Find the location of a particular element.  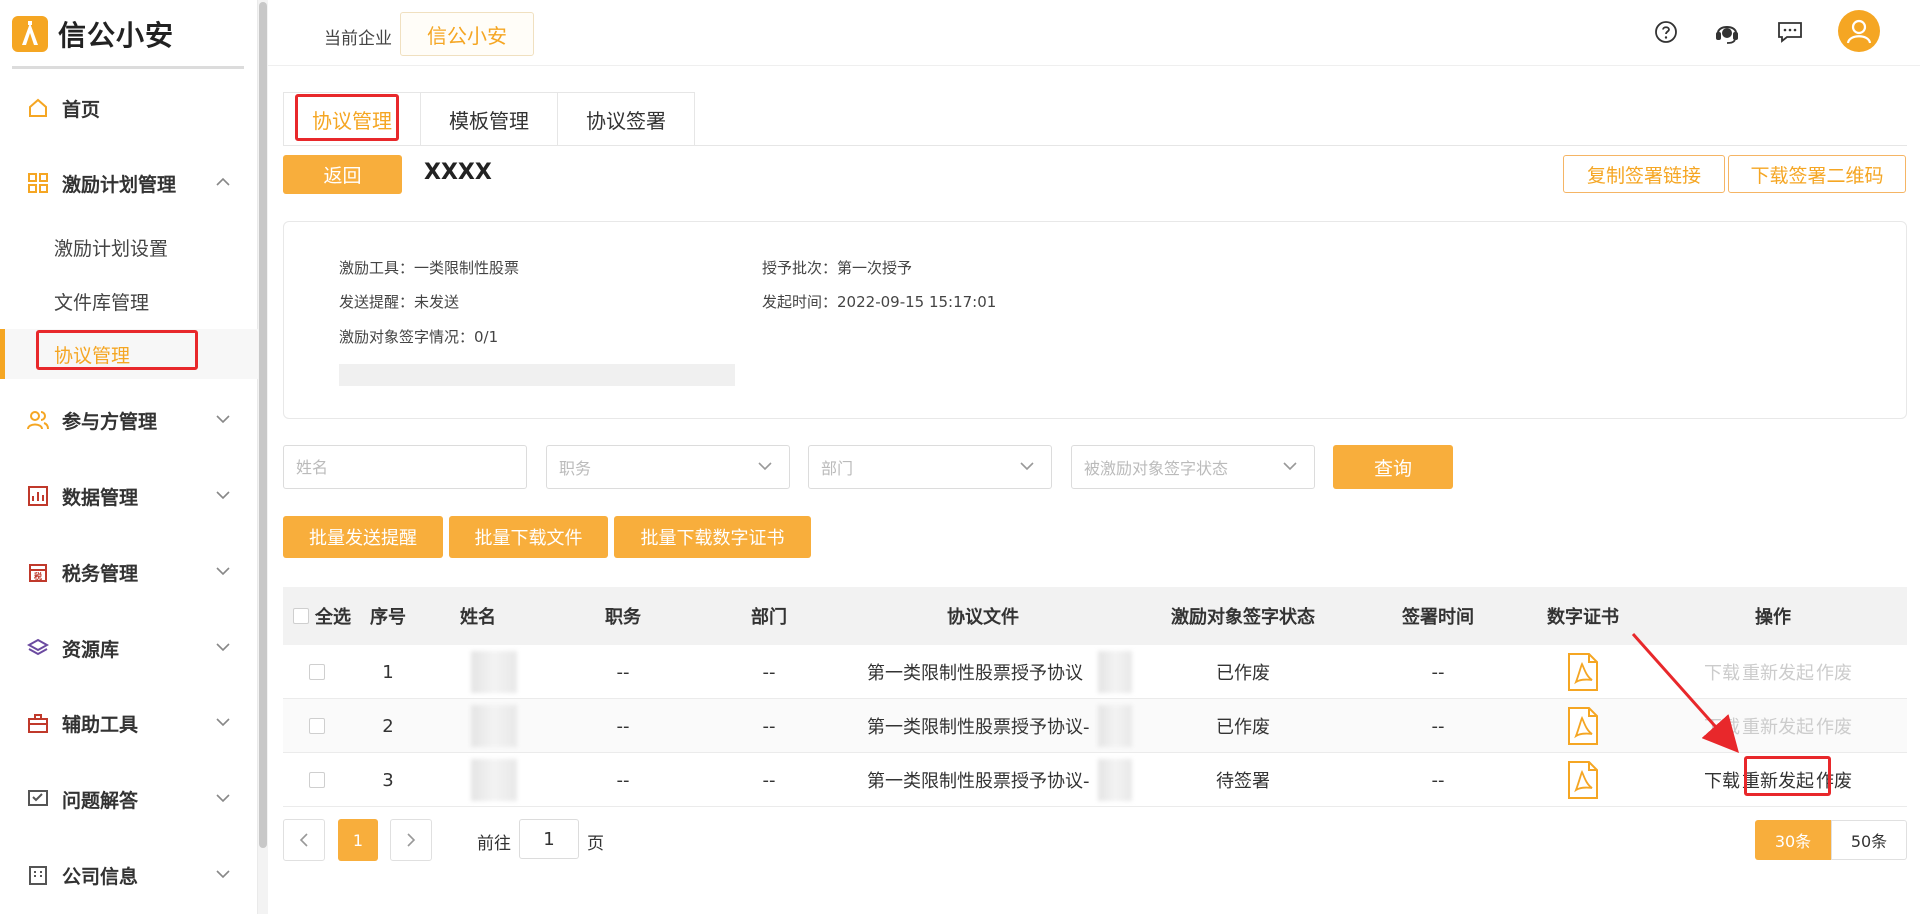

next-page-button is located at coordinates (411, 840).